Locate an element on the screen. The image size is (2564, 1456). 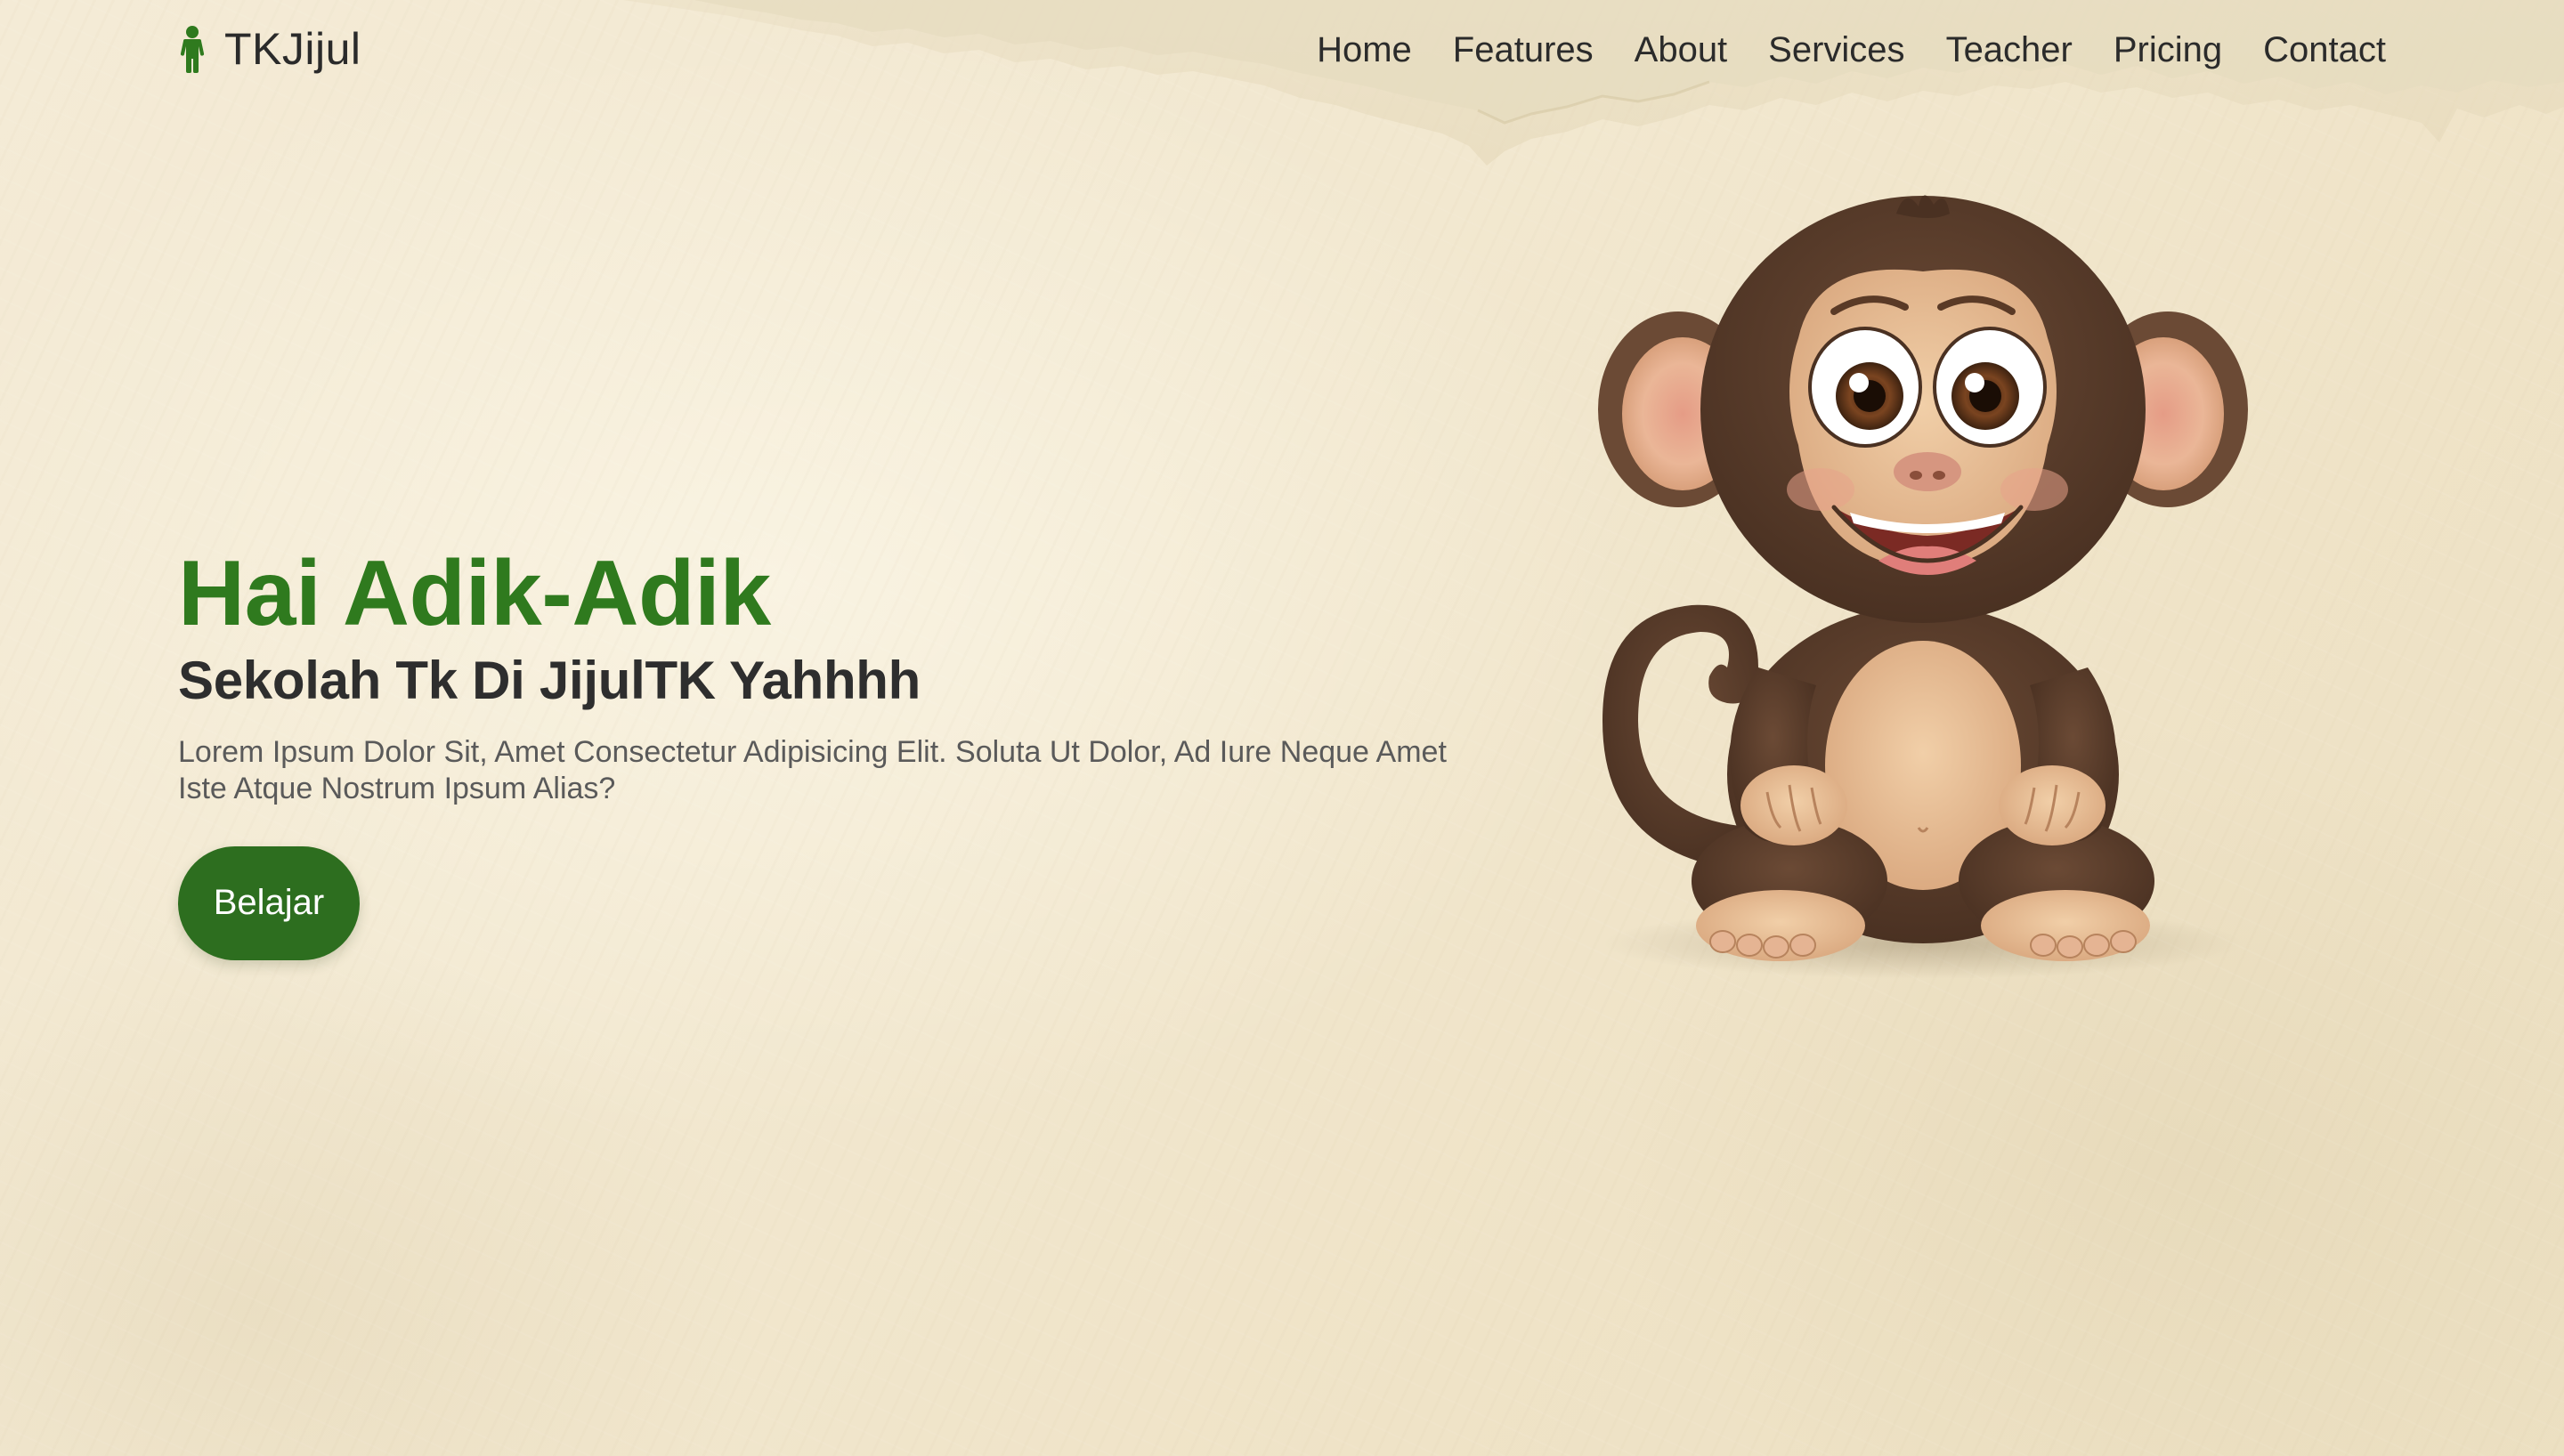
brand-name: TKJijul is located at coordinates (292, 49).